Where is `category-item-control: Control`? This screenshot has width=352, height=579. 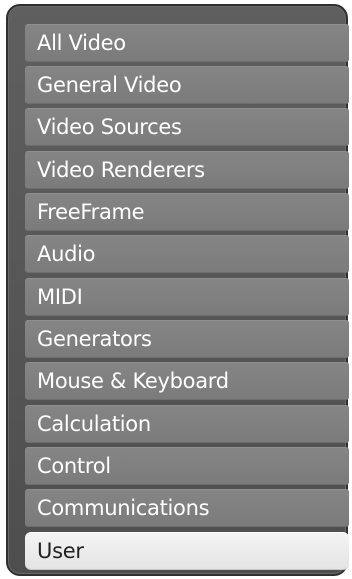
category-item-control: Control is located at coordinates (187, 466).